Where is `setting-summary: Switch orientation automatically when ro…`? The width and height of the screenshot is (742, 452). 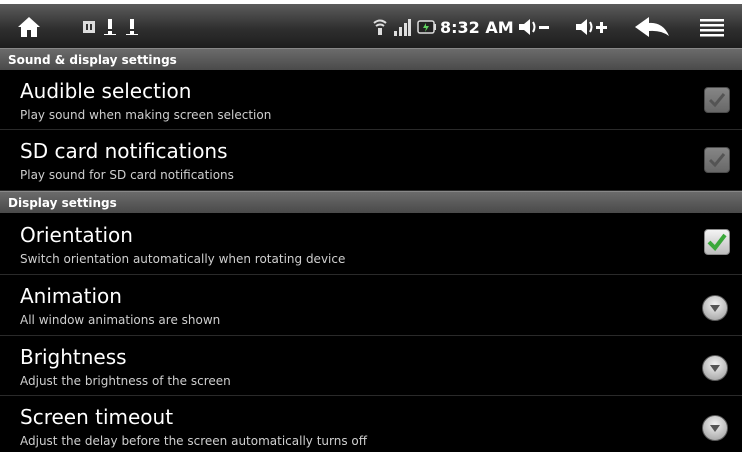
setting-summary: Switch orientation automatically when ro… is located at coordinates (183, 259).